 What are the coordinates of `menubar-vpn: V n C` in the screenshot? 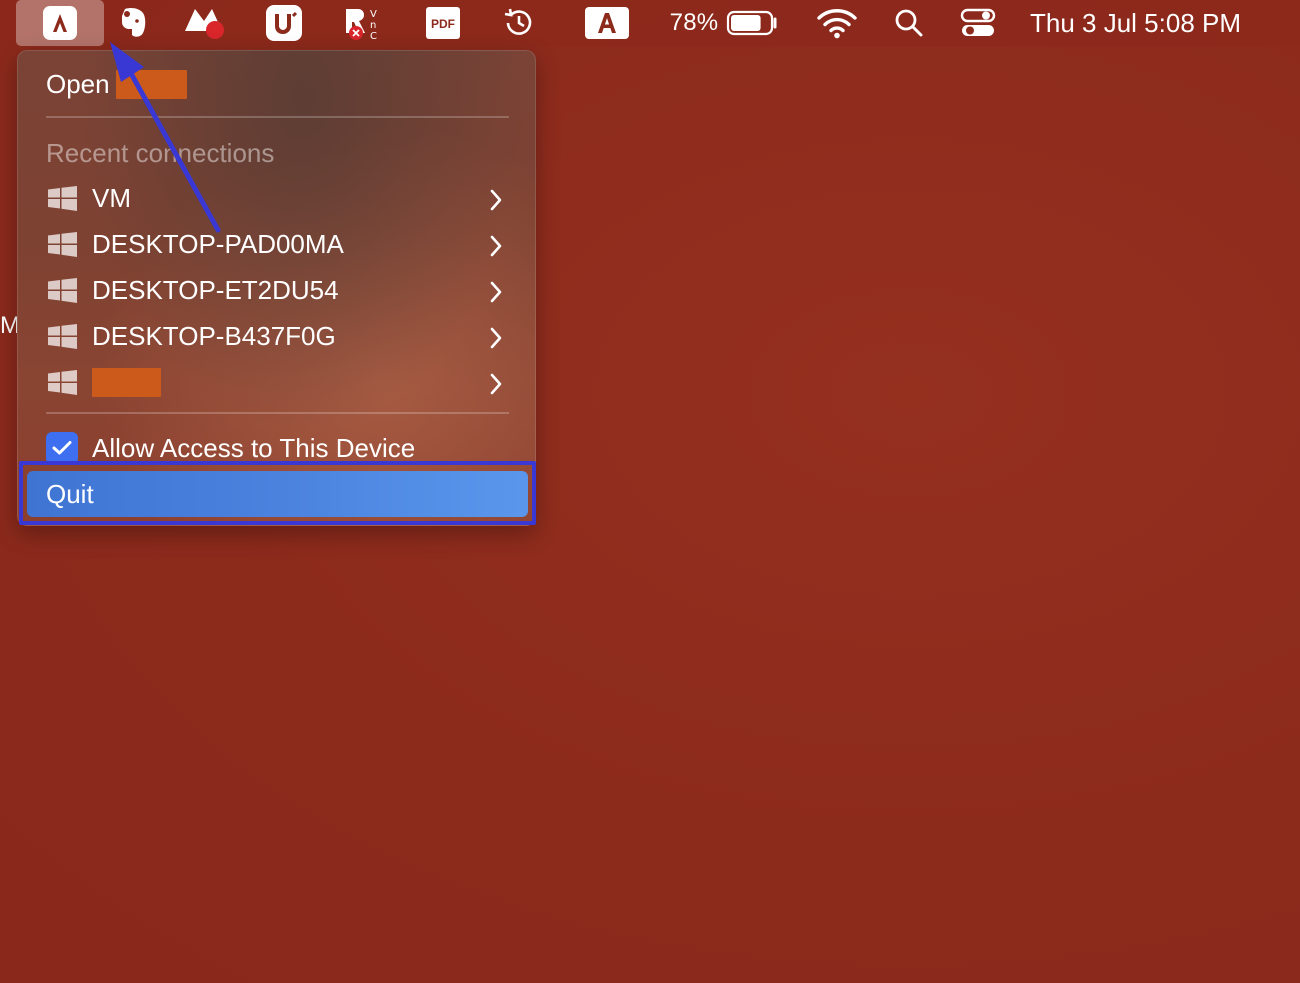 It's located at (363, 23).